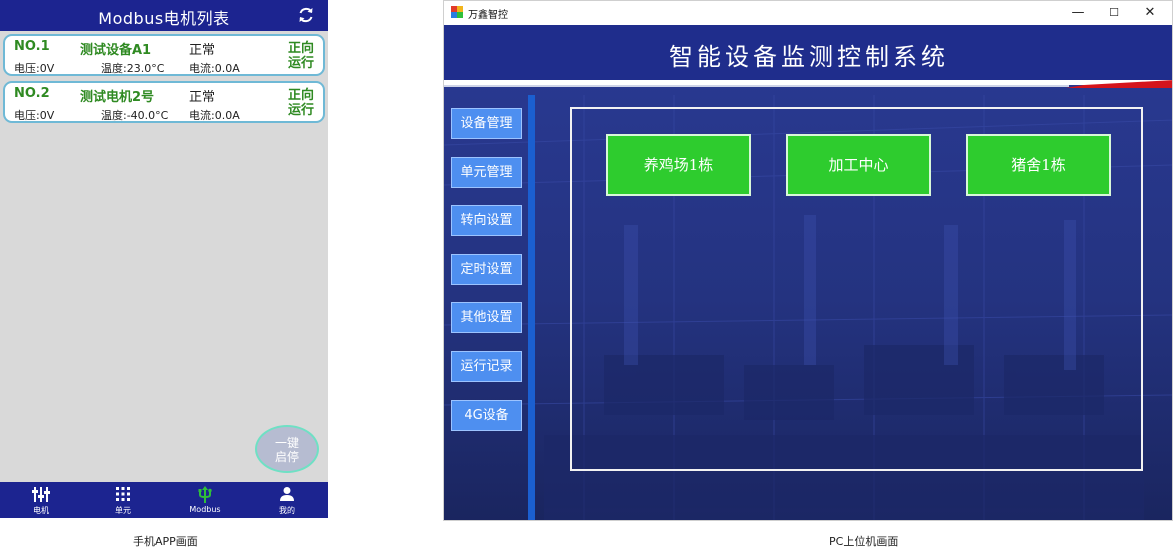  I want to click on device-name: 测试设备A1, so click(116, 50).